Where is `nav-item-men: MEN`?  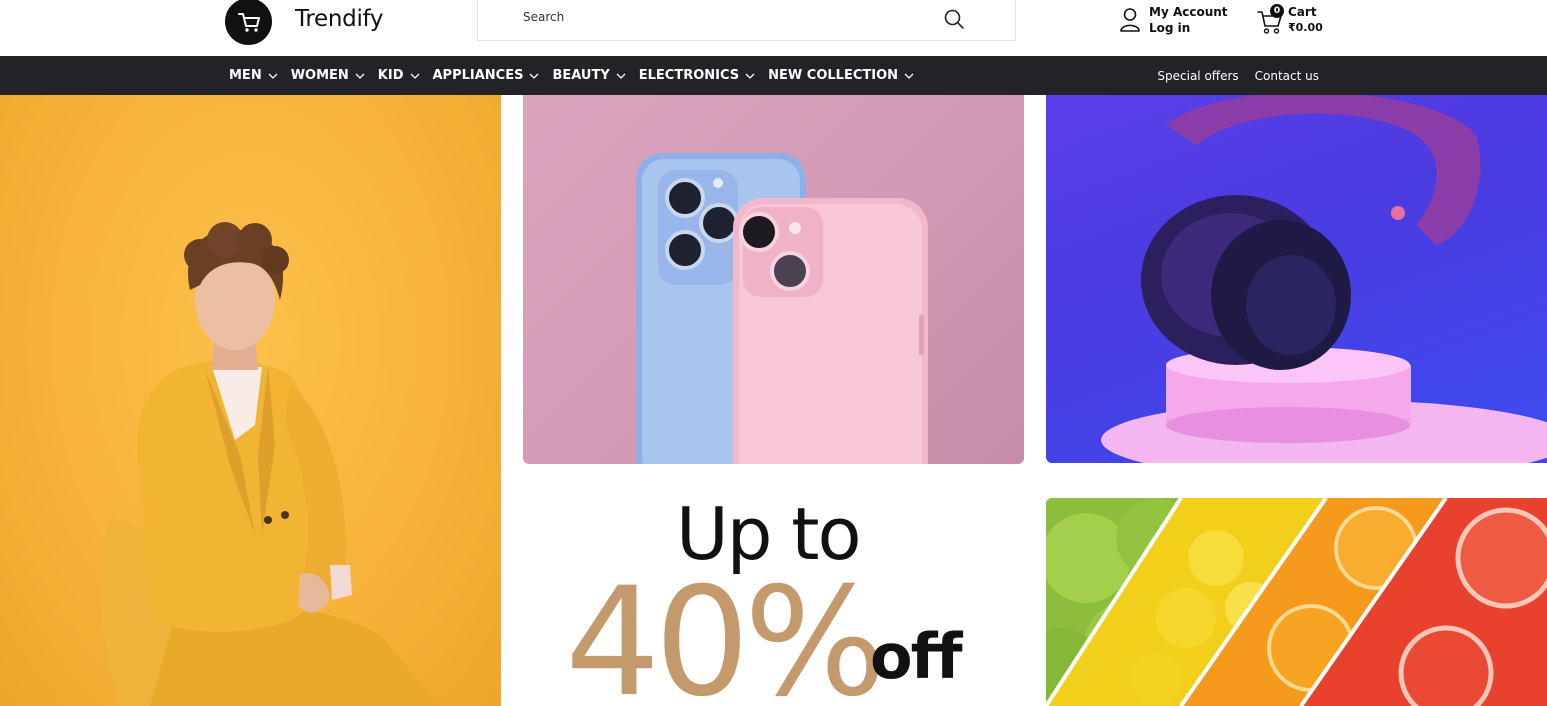
nav-item-men: MEN is located at coordinates (253, 75).